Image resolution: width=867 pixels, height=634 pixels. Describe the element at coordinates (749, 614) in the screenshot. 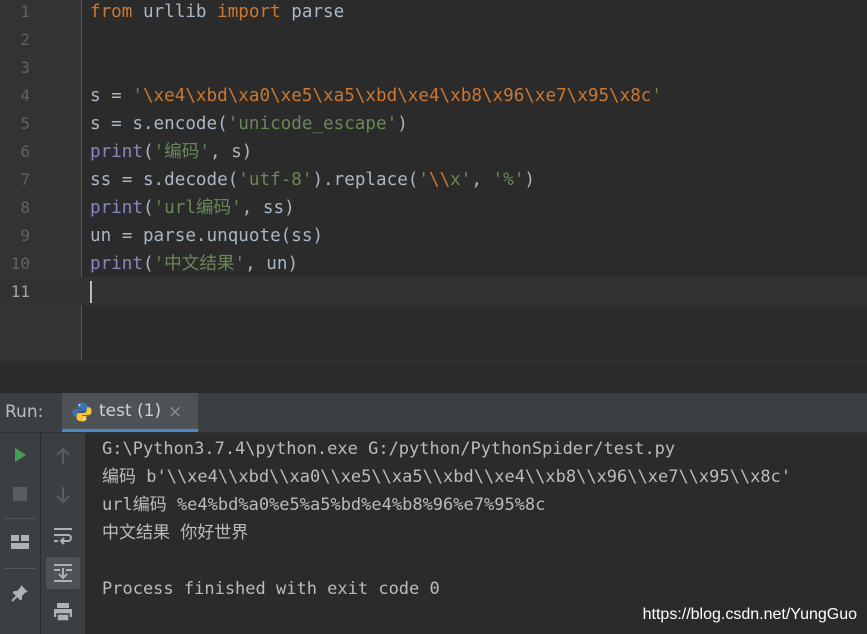

I see `watermark-text: https://blog.csdn.net/YungGuo` at that location.